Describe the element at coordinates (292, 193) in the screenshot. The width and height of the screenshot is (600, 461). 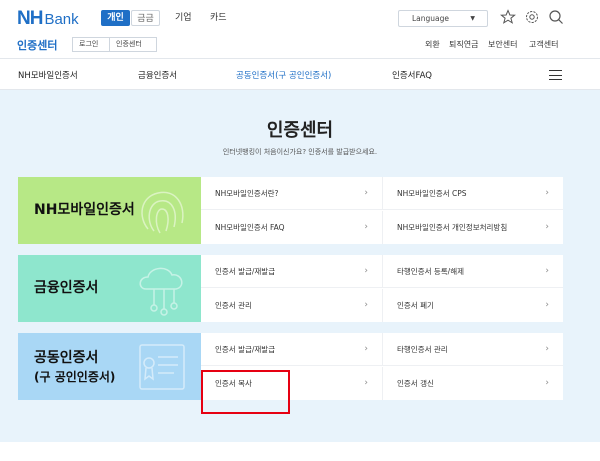
I see `link-nh-mobile-intro: NH모바일인증서란? ›` at that location.